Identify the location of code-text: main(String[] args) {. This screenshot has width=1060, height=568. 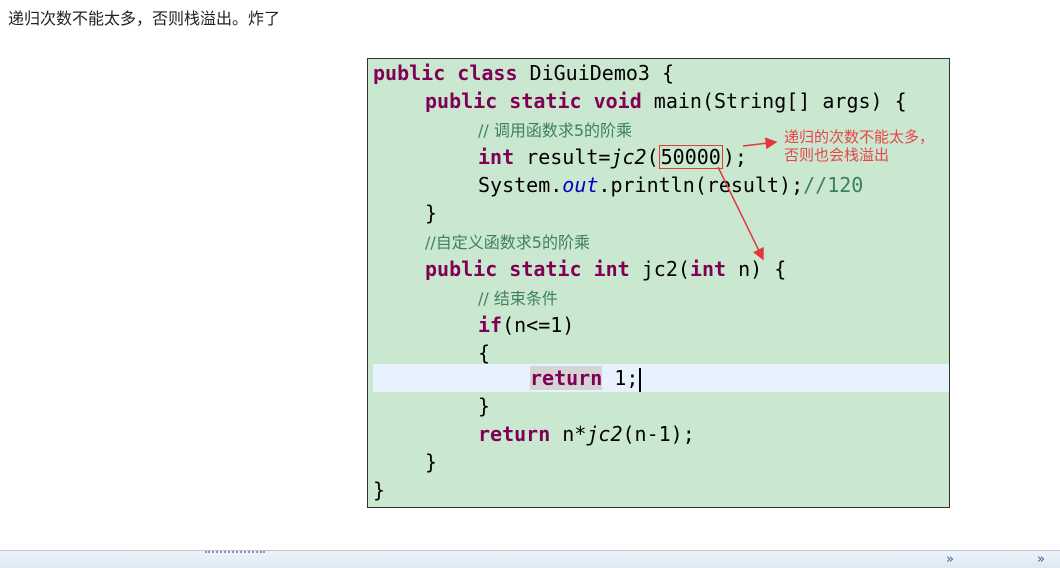
(774, 101).